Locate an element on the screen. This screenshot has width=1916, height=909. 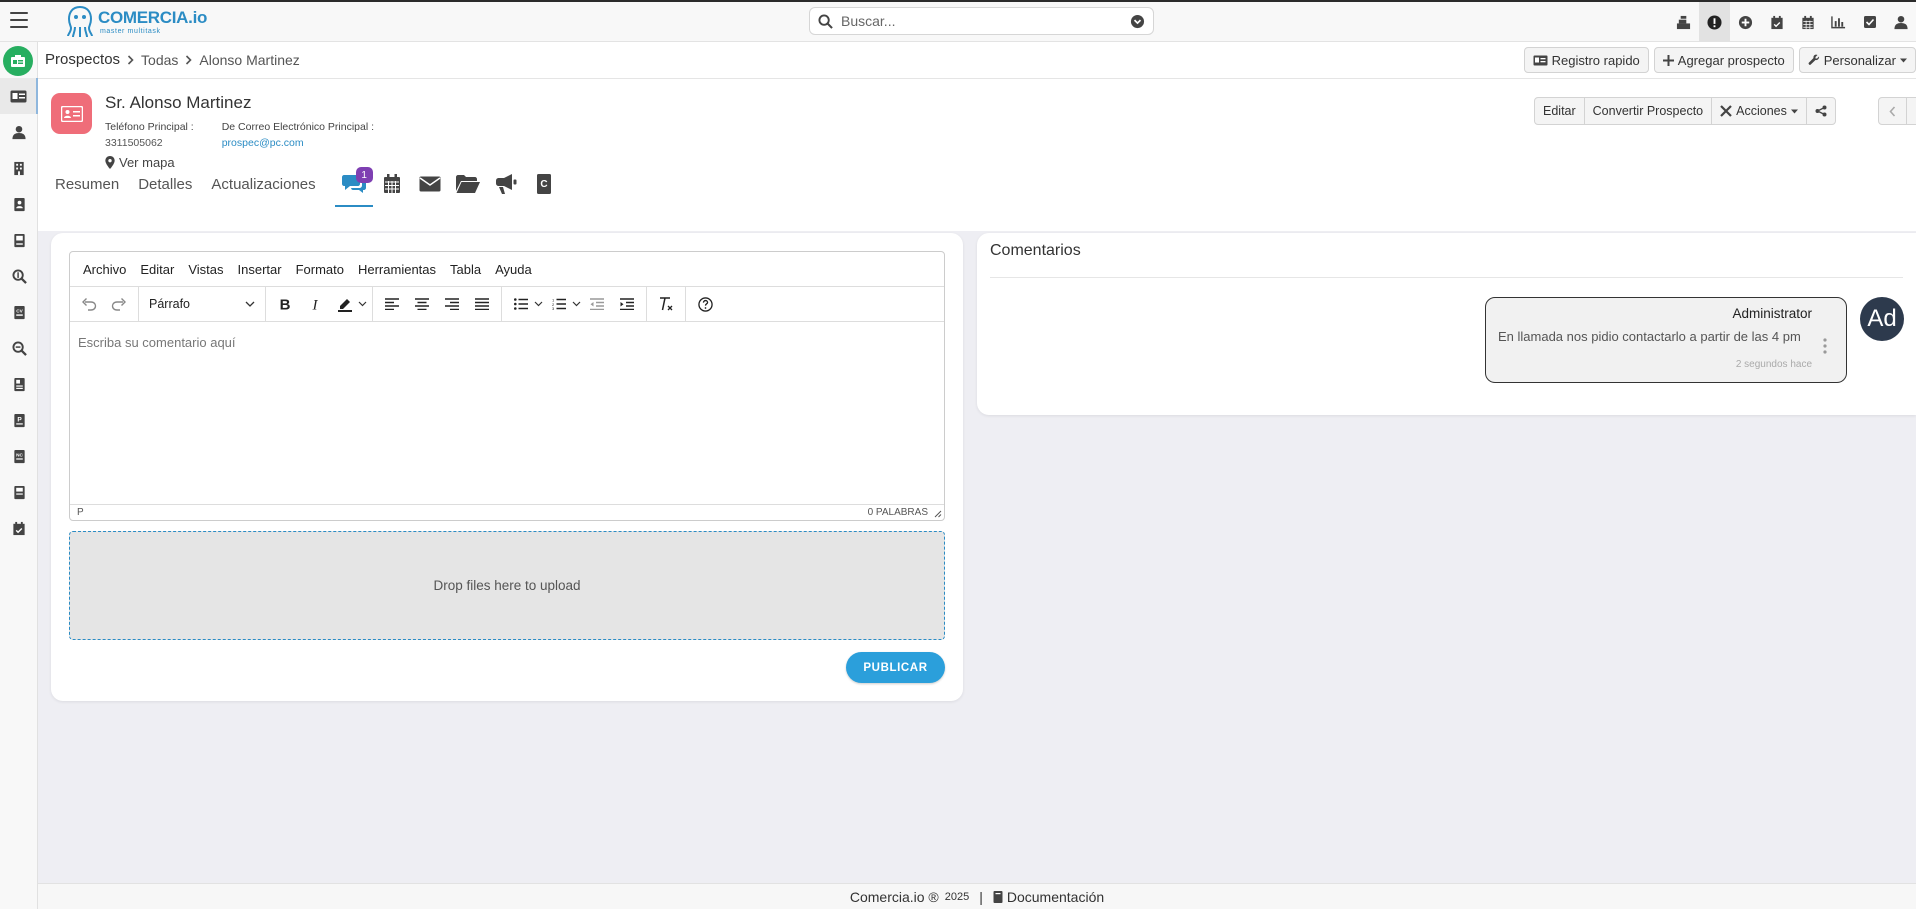
invoice-nc-icon: NC is located at coordinates (19, 456).